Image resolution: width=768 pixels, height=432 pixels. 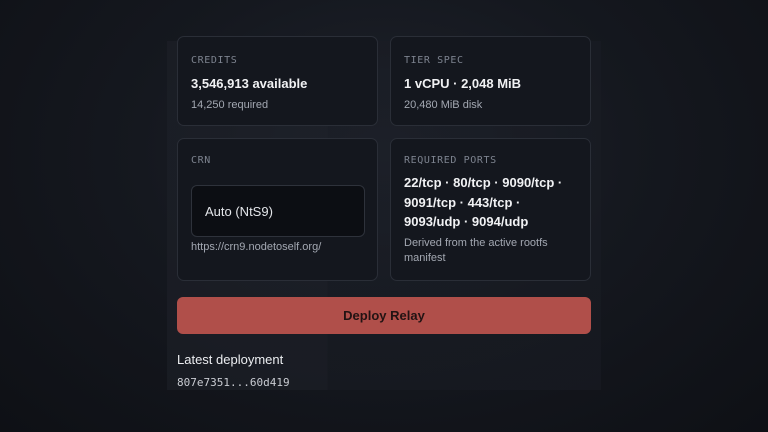 What do you see at coordinates (476, 250) in the screenshot?
I see `required-ports-note: Derived from the active rootfs manifest` at bounding box center [476, 250].